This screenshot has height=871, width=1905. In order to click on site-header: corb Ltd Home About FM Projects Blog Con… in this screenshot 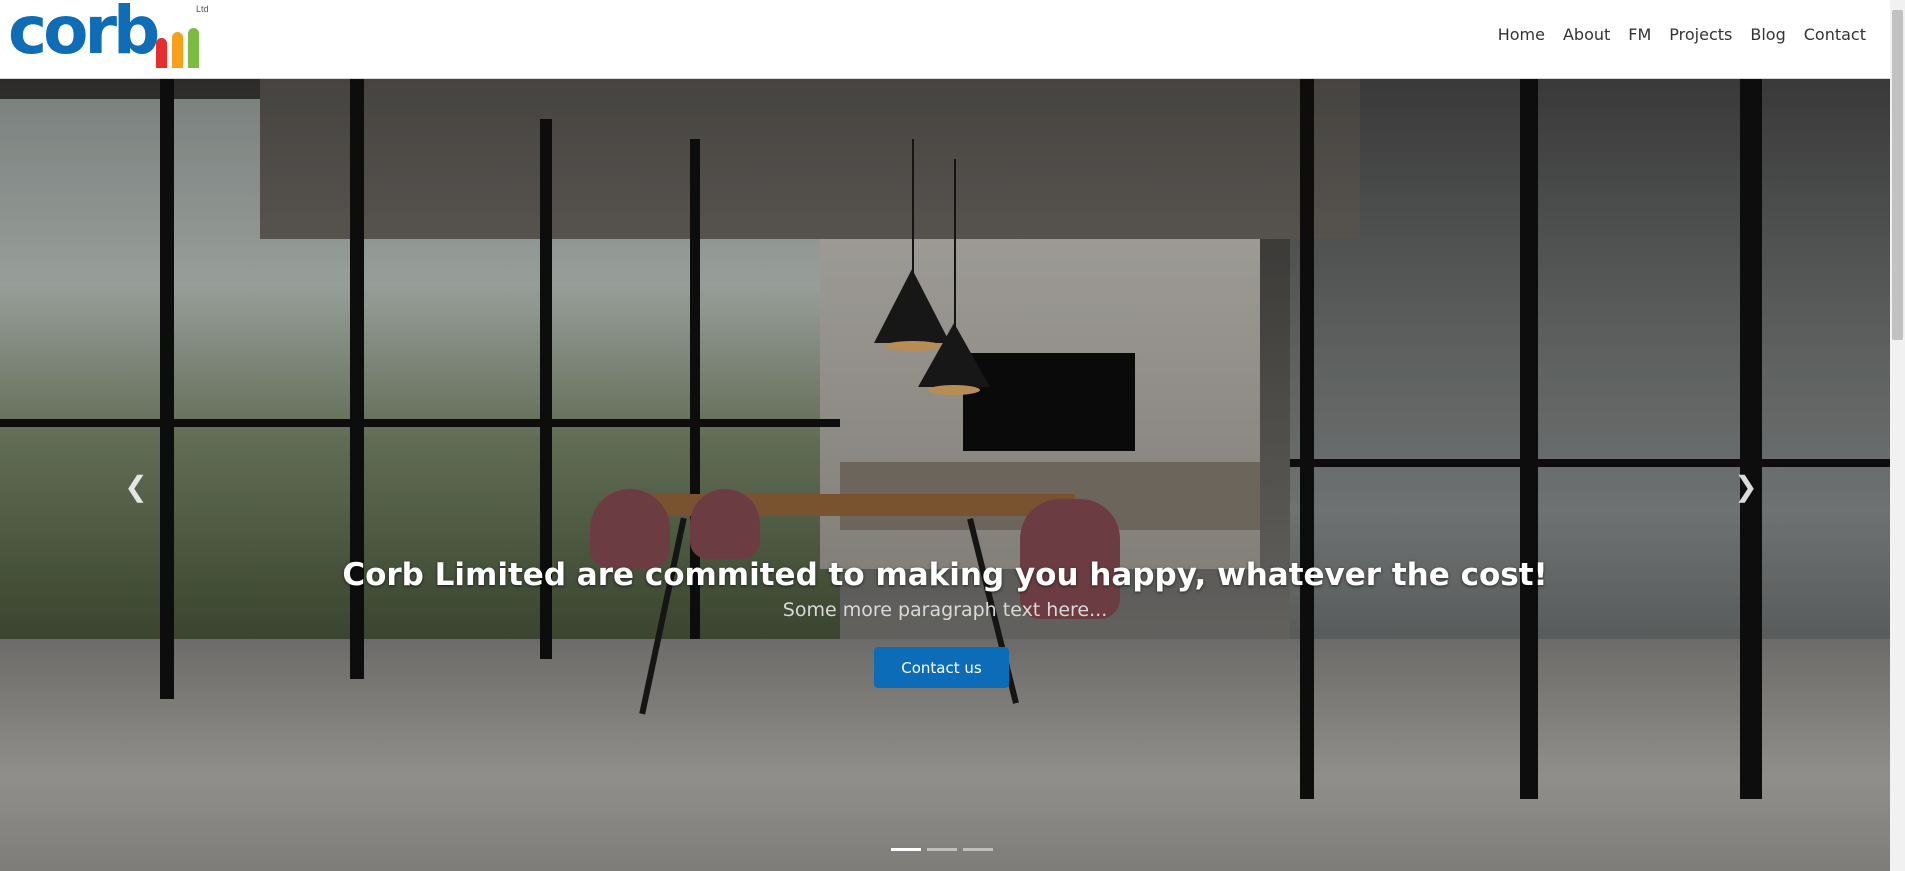, I will do `click(945, 39)`.